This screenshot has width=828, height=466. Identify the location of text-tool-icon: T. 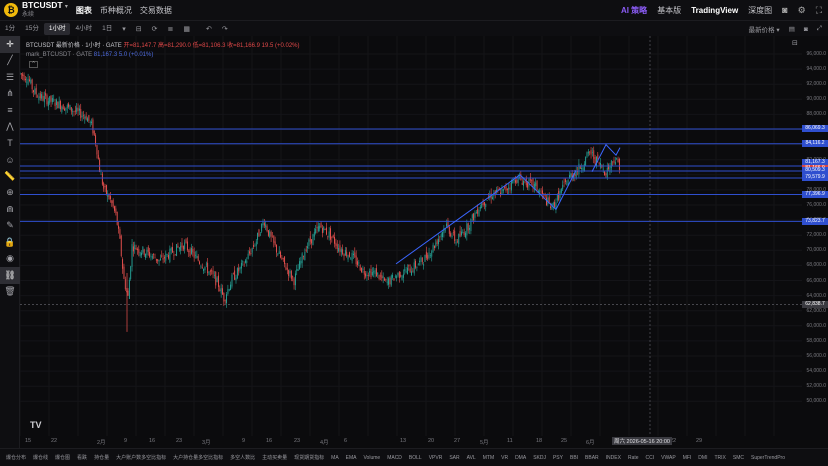
(10, 143).